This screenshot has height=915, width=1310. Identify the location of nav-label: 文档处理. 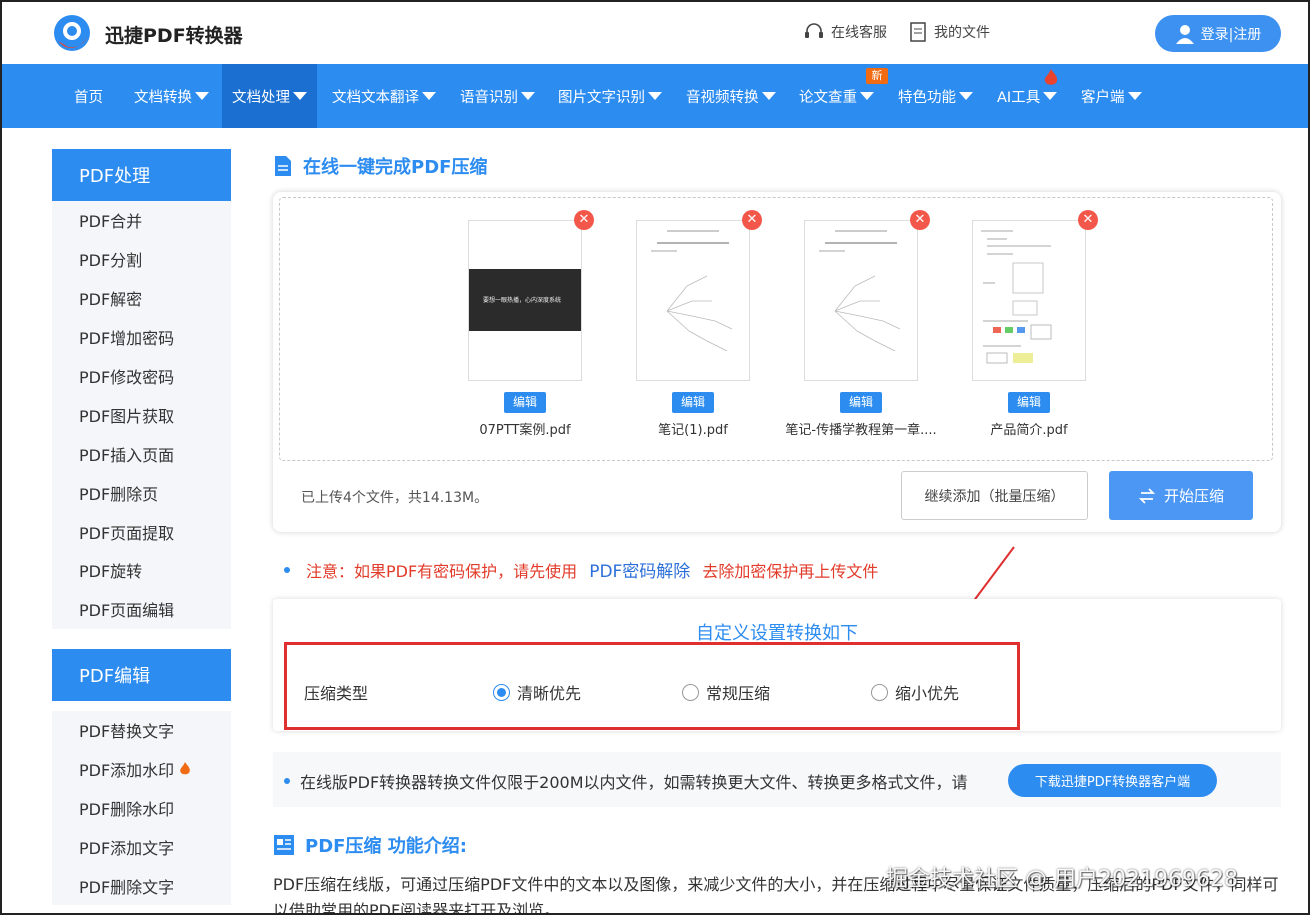
(261, 97).